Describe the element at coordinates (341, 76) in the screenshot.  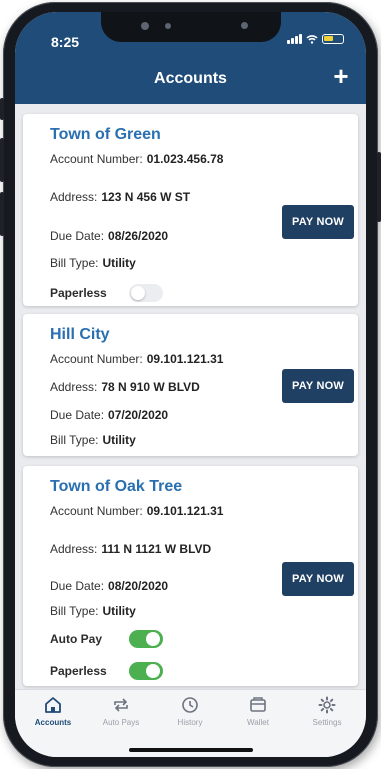
I see `add-account-button: +` at that location.